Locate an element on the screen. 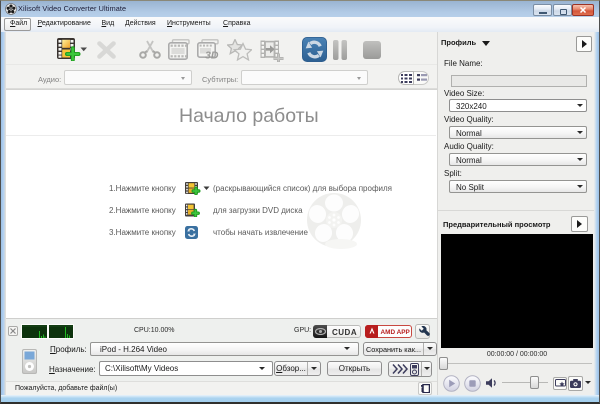 This screenshot has width=600, height=404. svg-text: 3D is located at coordinates (212, 56).